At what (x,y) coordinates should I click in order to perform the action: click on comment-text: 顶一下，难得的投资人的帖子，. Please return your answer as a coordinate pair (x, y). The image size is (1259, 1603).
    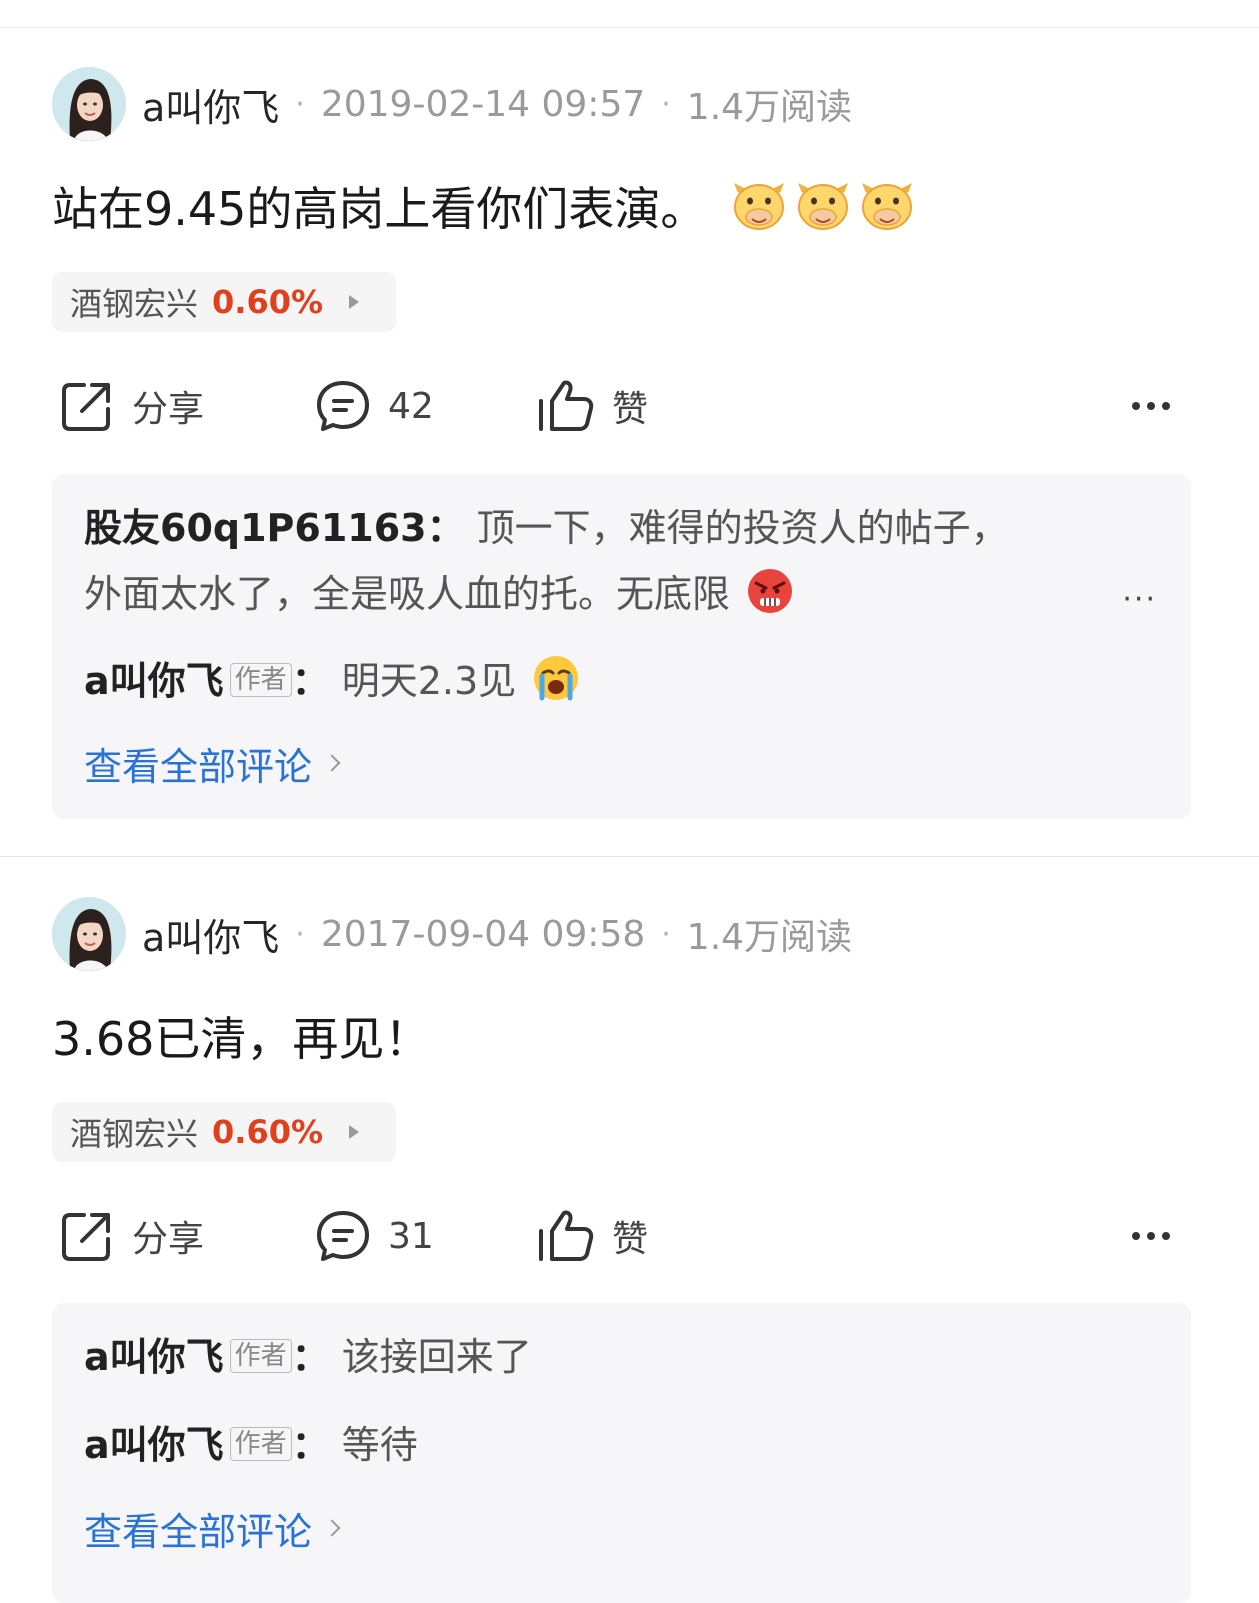
    Looking at the image, I should click on (742, 528).